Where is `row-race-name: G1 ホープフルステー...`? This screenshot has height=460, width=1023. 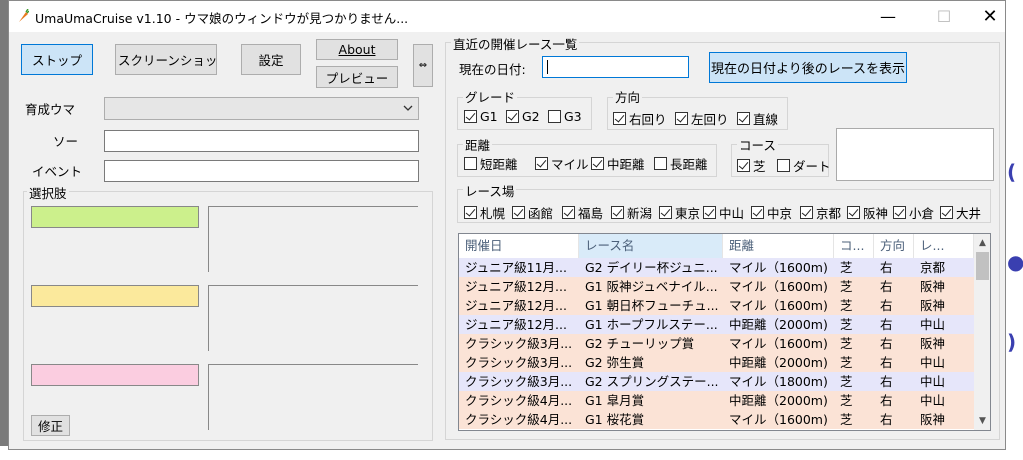
row-race-name: G1 ホープフルステー... is located at coordinates (651, 324).